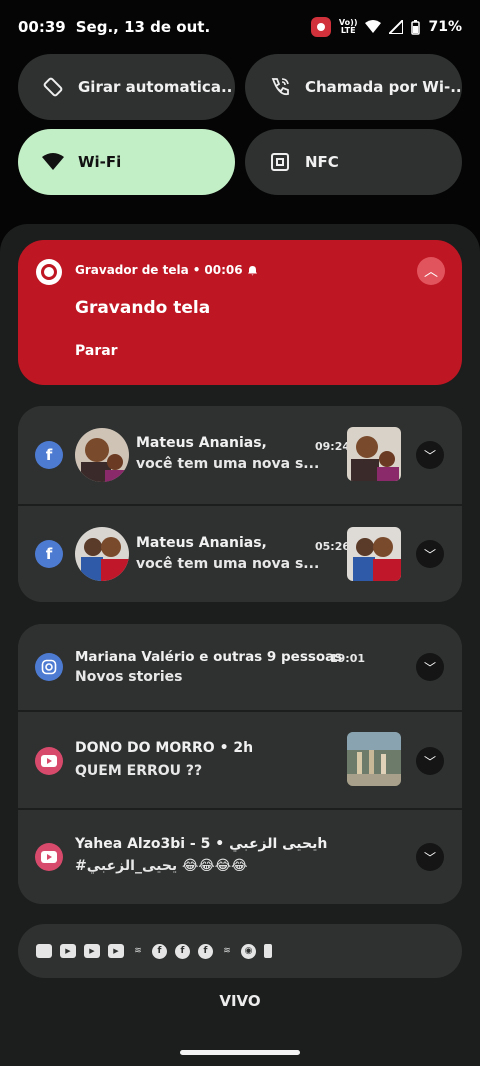 The width and height of the screenshot is (480, 1066). Describe the element at coordinates (126, 162) in the screenshot. I see `tile-wifi: Wi-Fi` at that location.